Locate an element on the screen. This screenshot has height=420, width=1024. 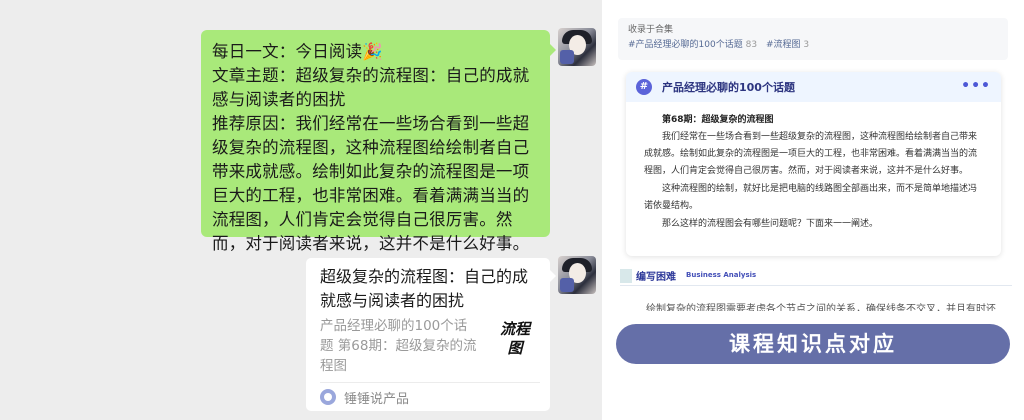
course-knowledge-banner: 课程知识点对应 is located at coordinates (813, 344).